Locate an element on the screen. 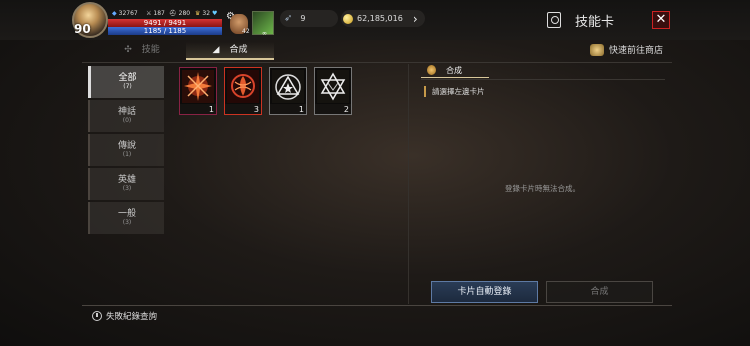 This screenshot has height=346, width=750. sword-icon: ⚔ is located at coordinates (149, 13).